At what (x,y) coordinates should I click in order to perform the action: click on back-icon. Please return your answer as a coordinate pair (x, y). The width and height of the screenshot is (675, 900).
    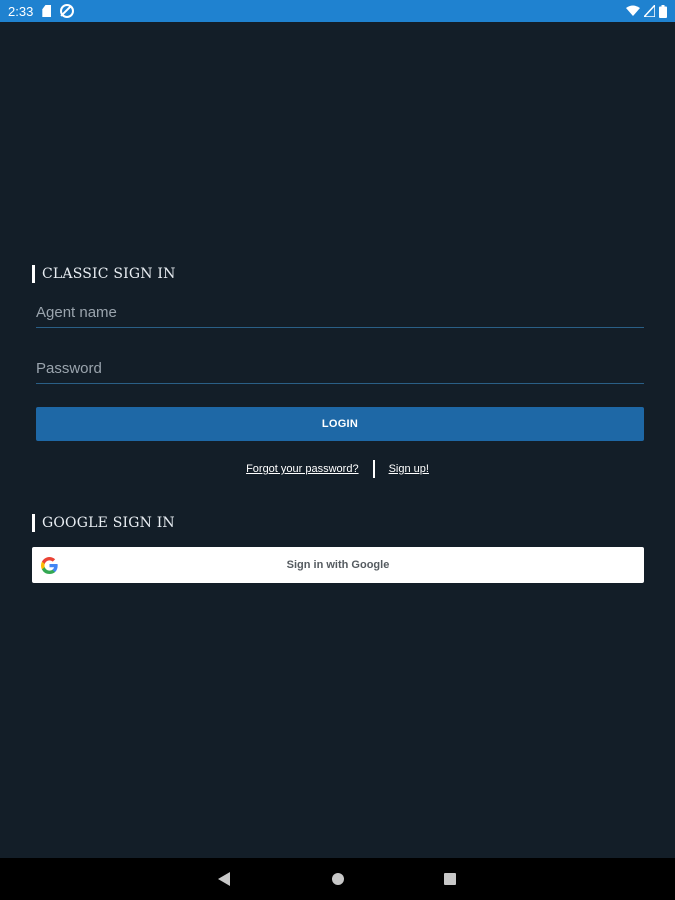
    Looking at the image, I should click on (224, 879).